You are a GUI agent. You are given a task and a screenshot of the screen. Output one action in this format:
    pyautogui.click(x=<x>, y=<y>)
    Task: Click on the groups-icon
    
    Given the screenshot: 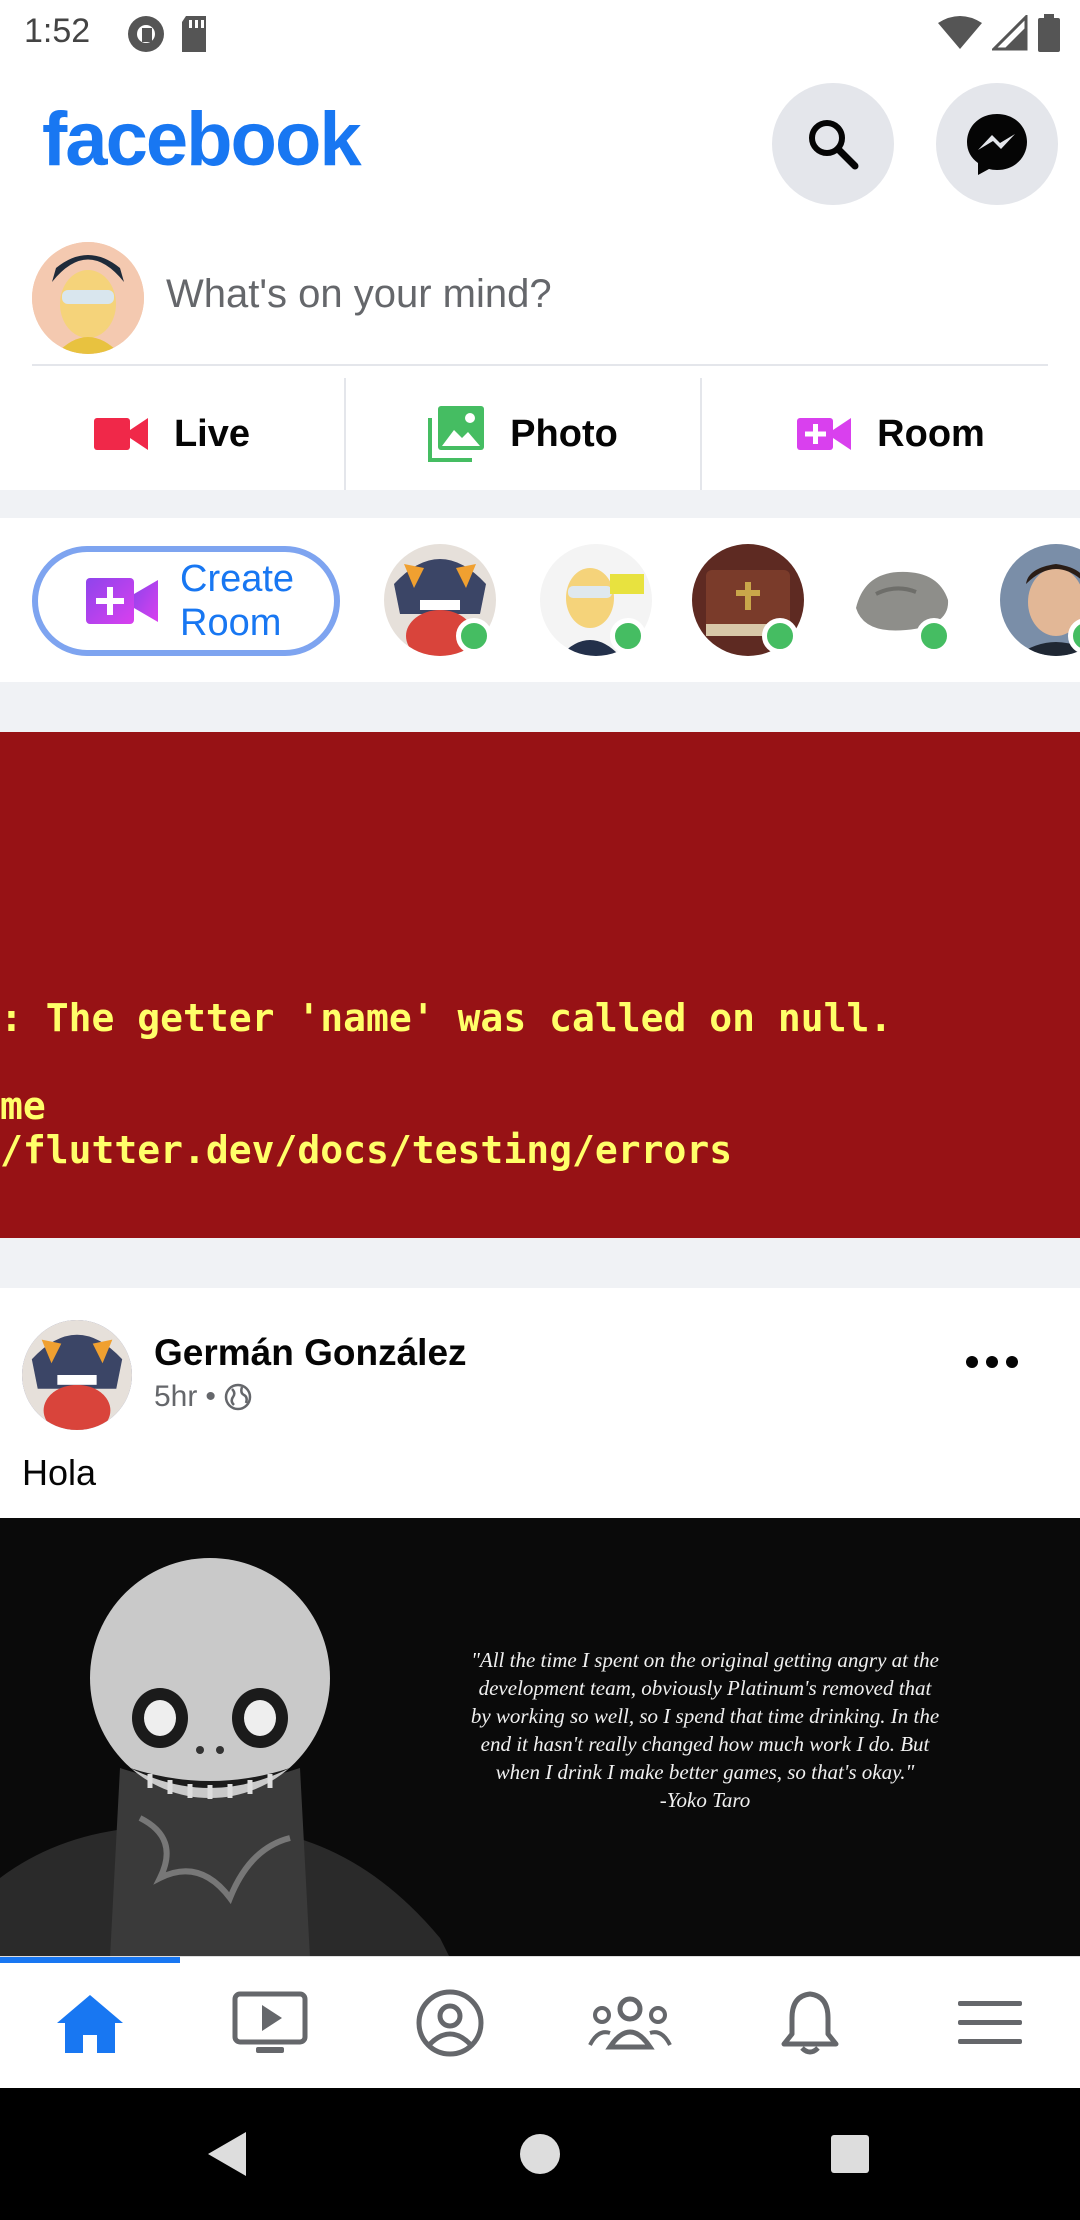 What is the action you would take?
    pyautogui.click(x=630, y=2023)
    